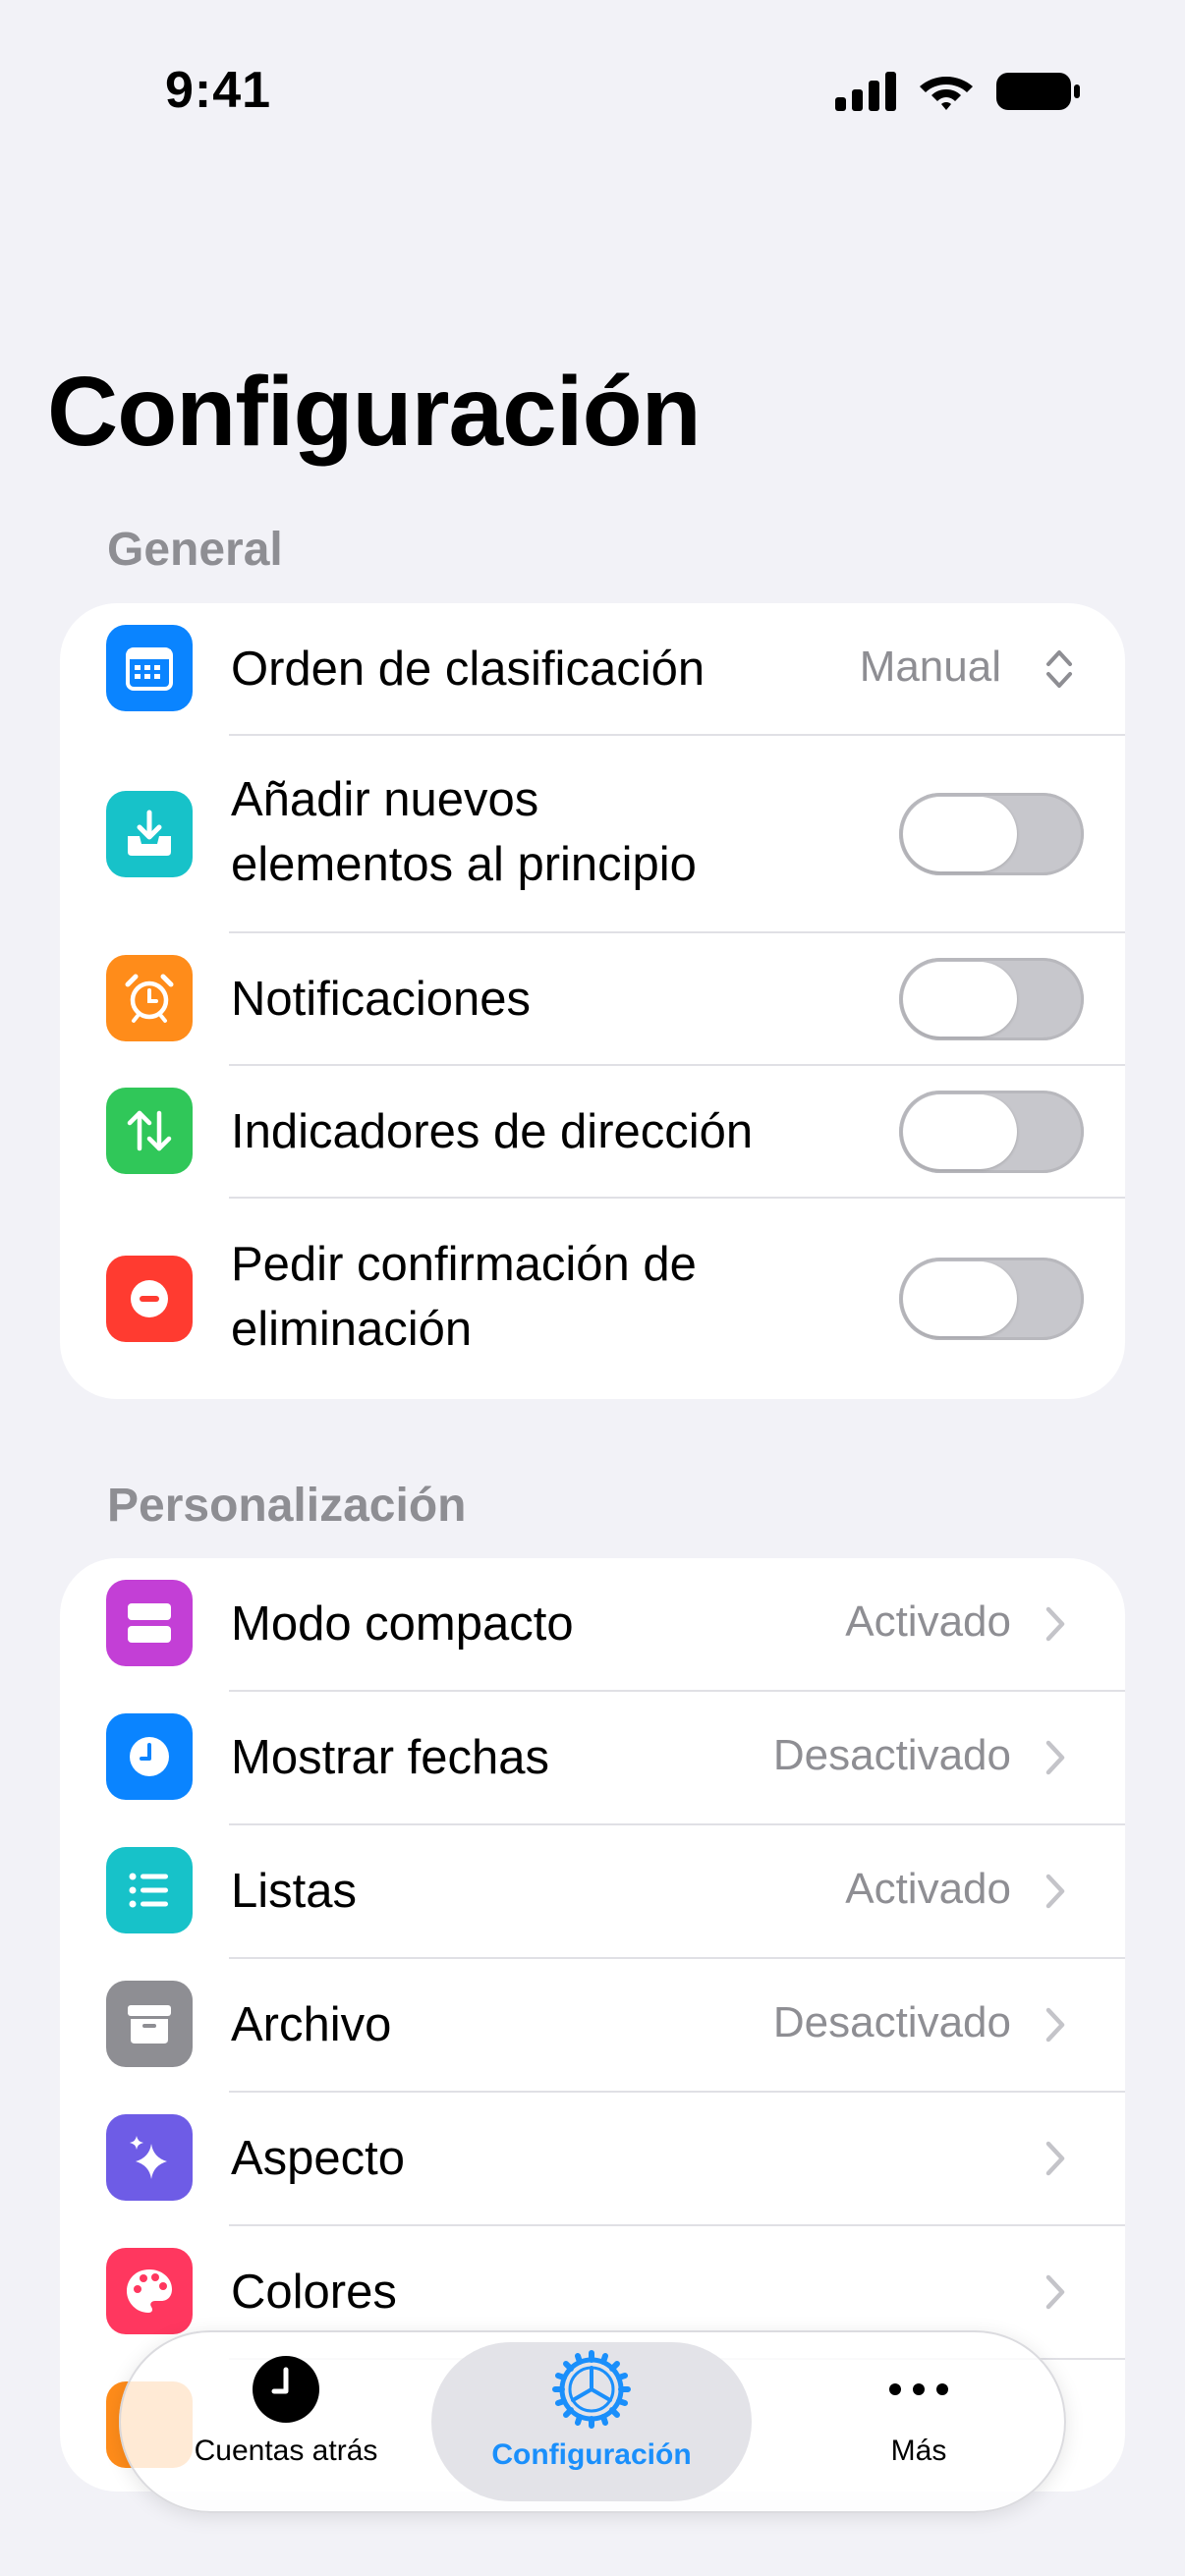 Image resolution: width=1185 pixels, height=2576 pixels. I want to click on notifications-label: Notificaciones, so click(382, 999).